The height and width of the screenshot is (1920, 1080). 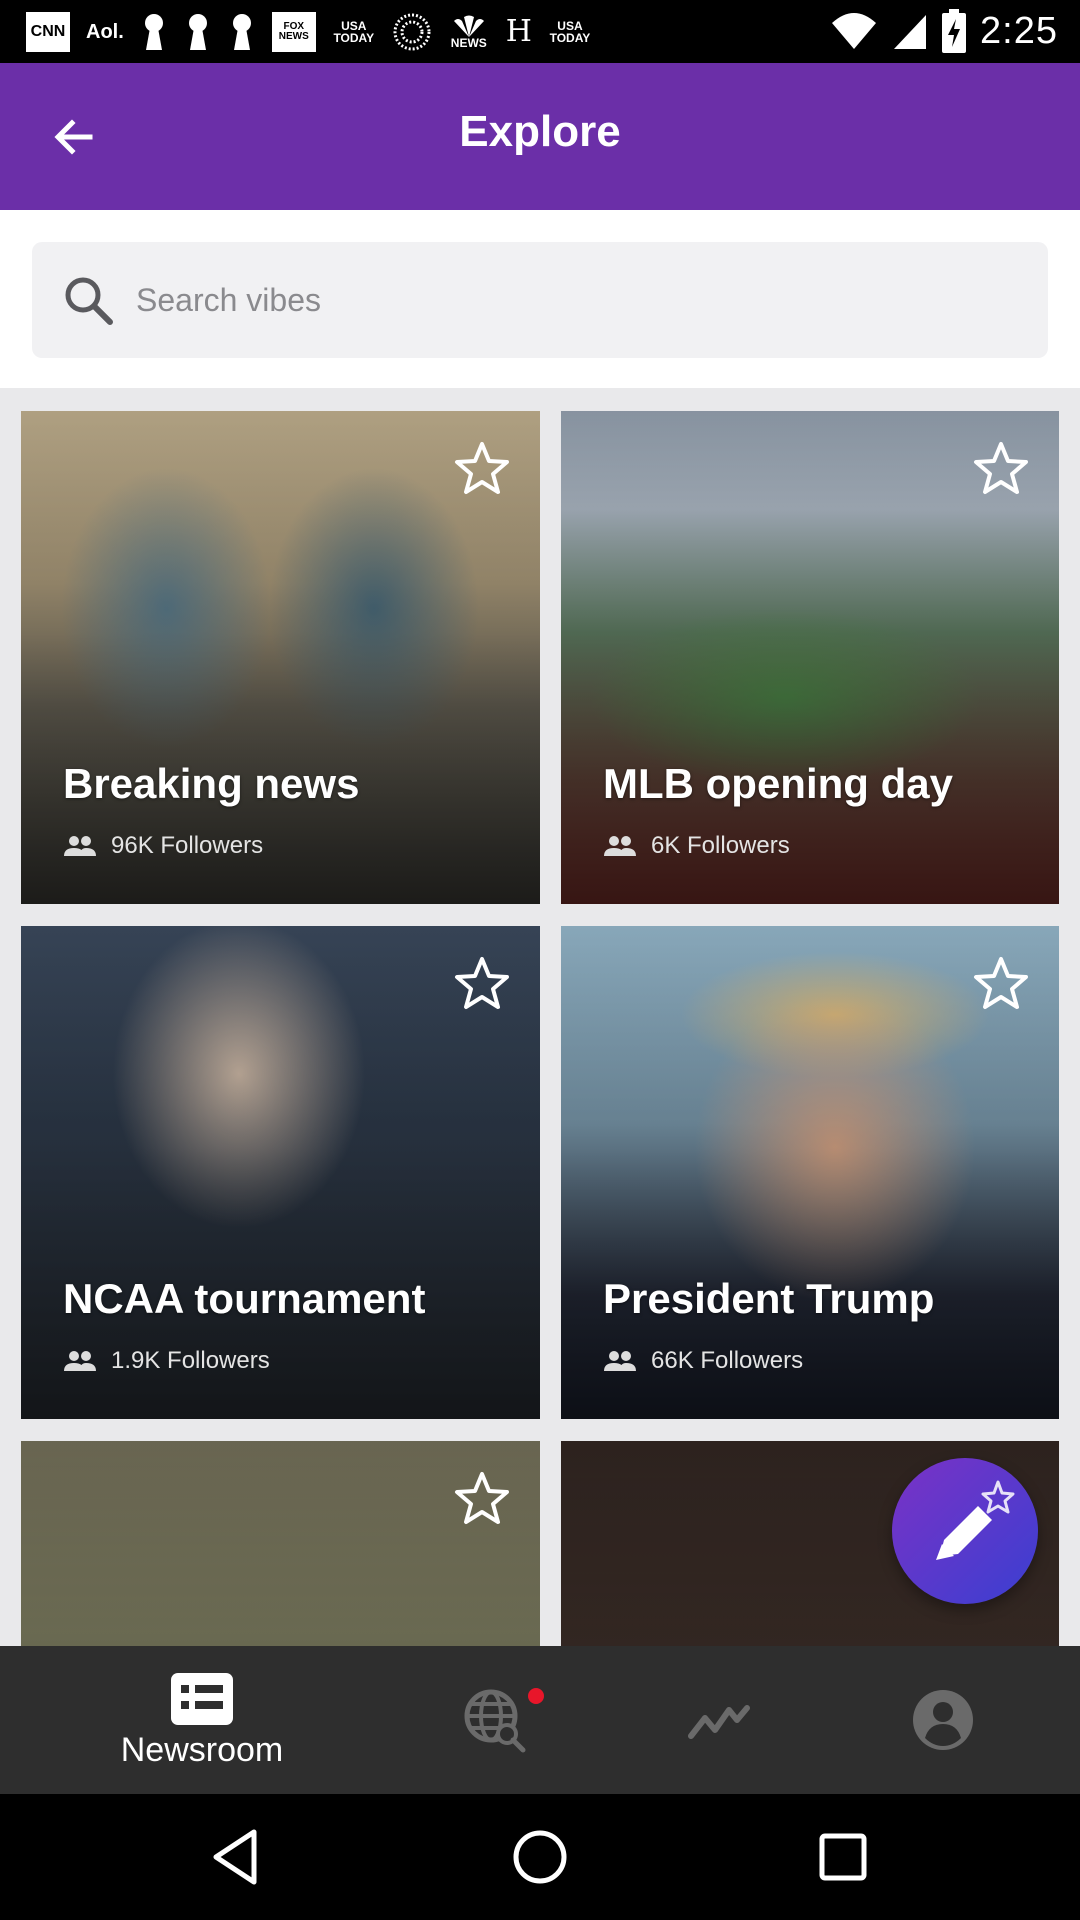 I want to click on followers-count: 1.9K Followers, so click(x=190, y=1360).